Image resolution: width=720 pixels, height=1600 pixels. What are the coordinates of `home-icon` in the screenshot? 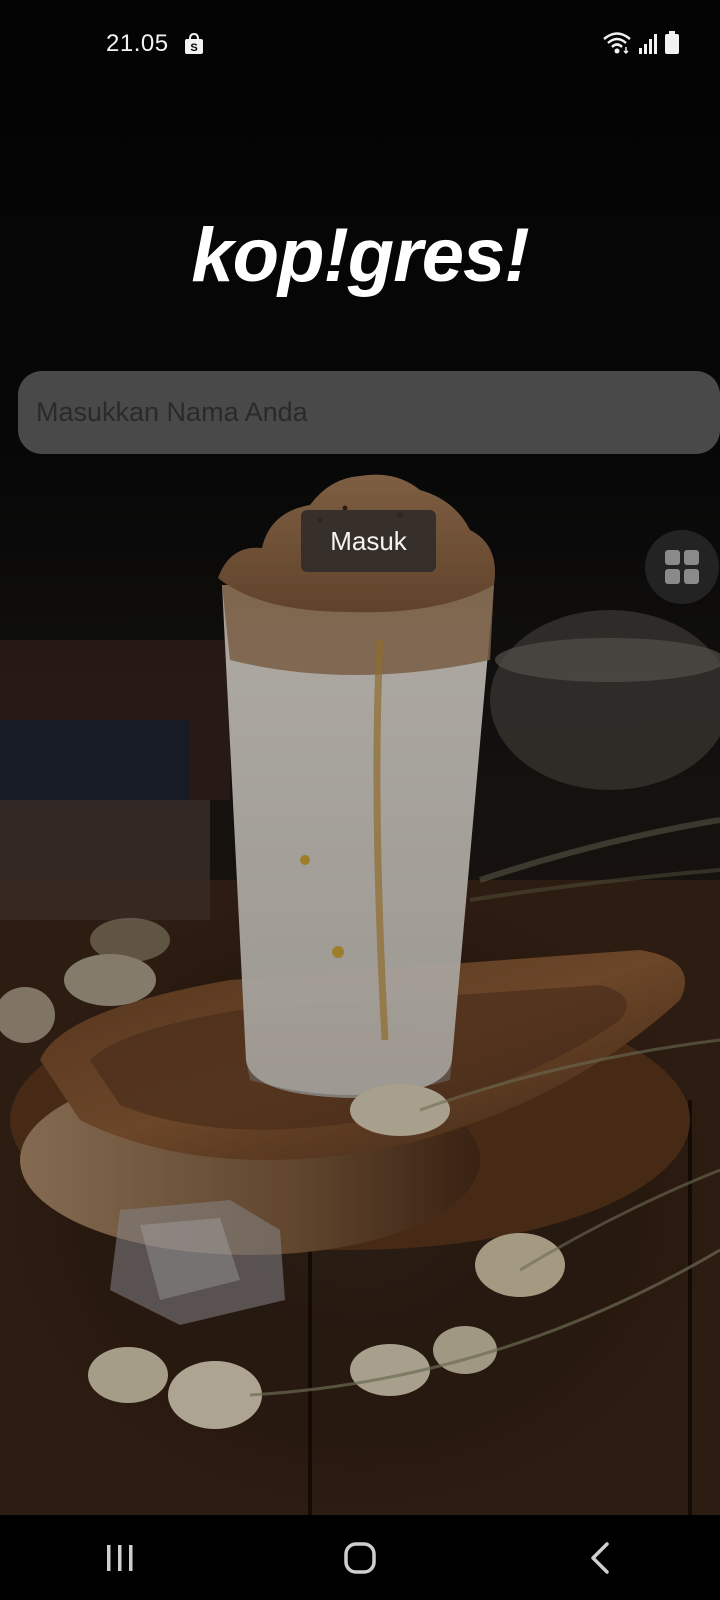 It's located at (360, 1557).